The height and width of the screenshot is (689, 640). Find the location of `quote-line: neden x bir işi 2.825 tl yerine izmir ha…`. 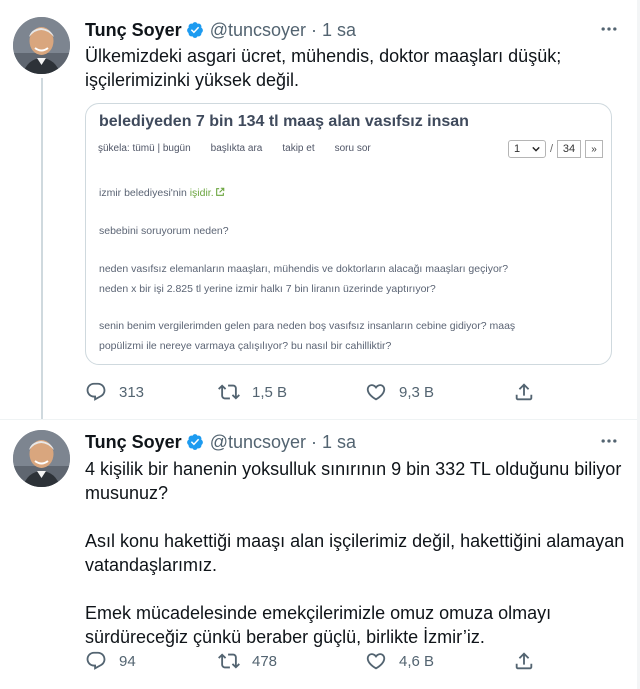

quote-line: neden x bir işi 2.825 tl yerine izmir ha… is located at coordinates (267, 289).